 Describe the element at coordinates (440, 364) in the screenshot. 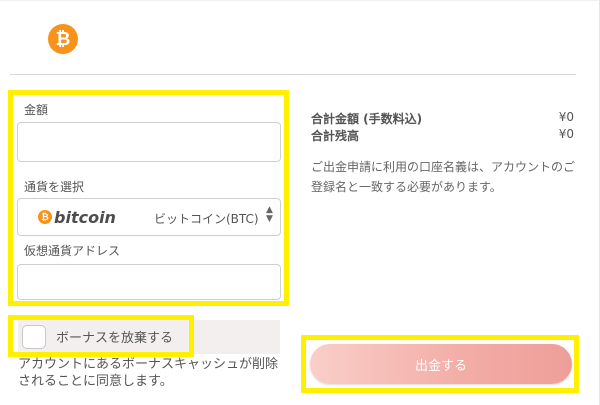

I see `withdraw-highlight-box` at that location.